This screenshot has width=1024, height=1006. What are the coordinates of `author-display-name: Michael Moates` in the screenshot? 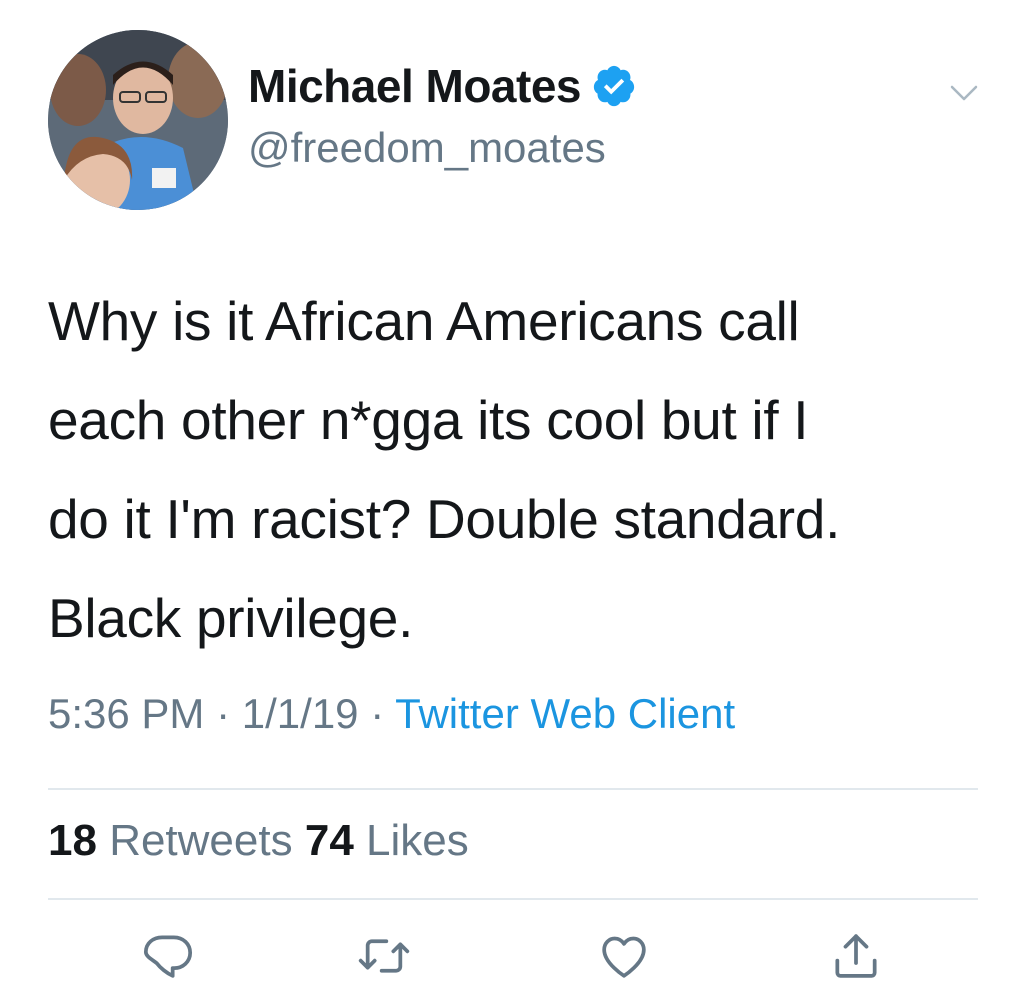 It's located at (415, 86).